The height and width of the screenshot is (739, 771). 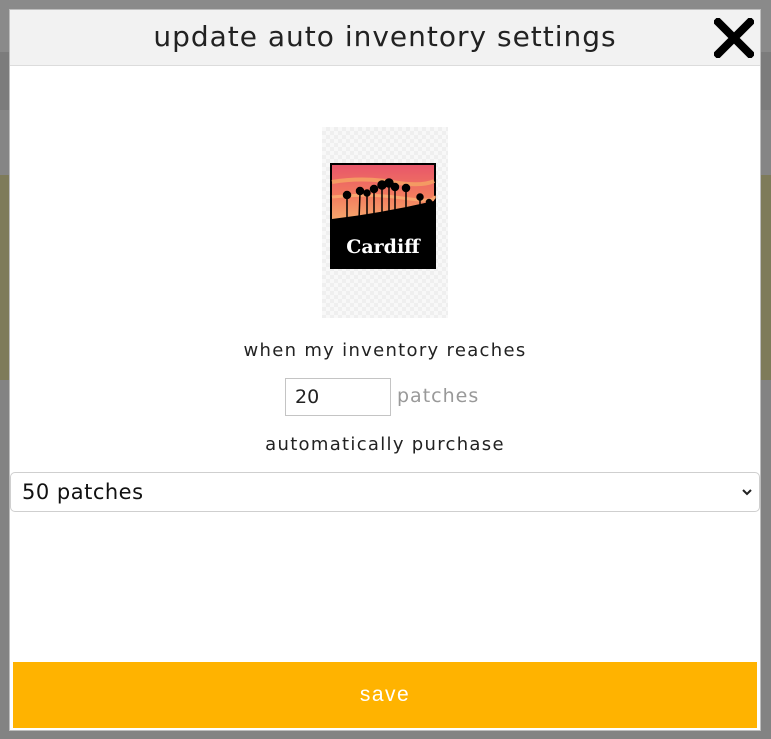 I want to click on patch-image: Cardiff, so click(x=385, y=222).